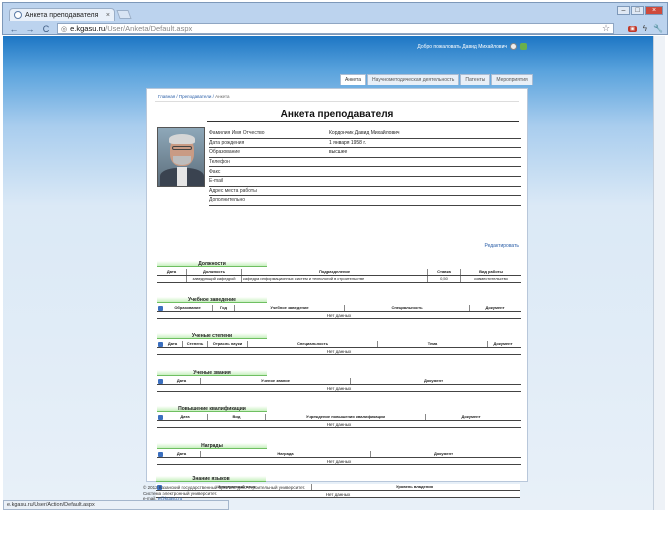  Describe the element at coordinates (149, 28) in the screenshot. I see `url-path: /User/Anketa/Default.aspx` at that location.